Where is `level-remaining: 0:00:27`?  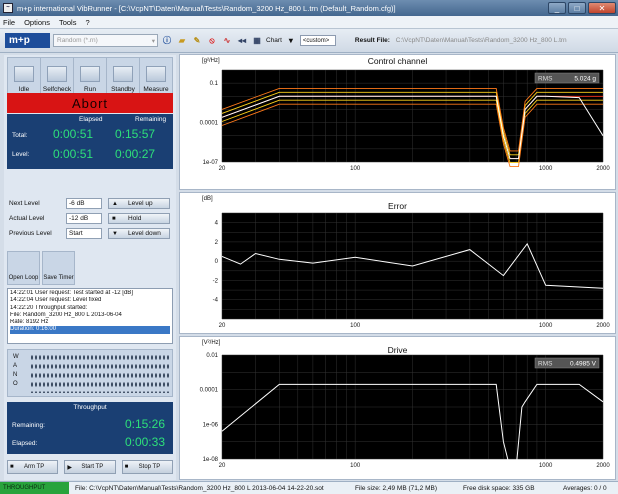 level-remaining: 0:00:27 is located at coordinates (135, 154).